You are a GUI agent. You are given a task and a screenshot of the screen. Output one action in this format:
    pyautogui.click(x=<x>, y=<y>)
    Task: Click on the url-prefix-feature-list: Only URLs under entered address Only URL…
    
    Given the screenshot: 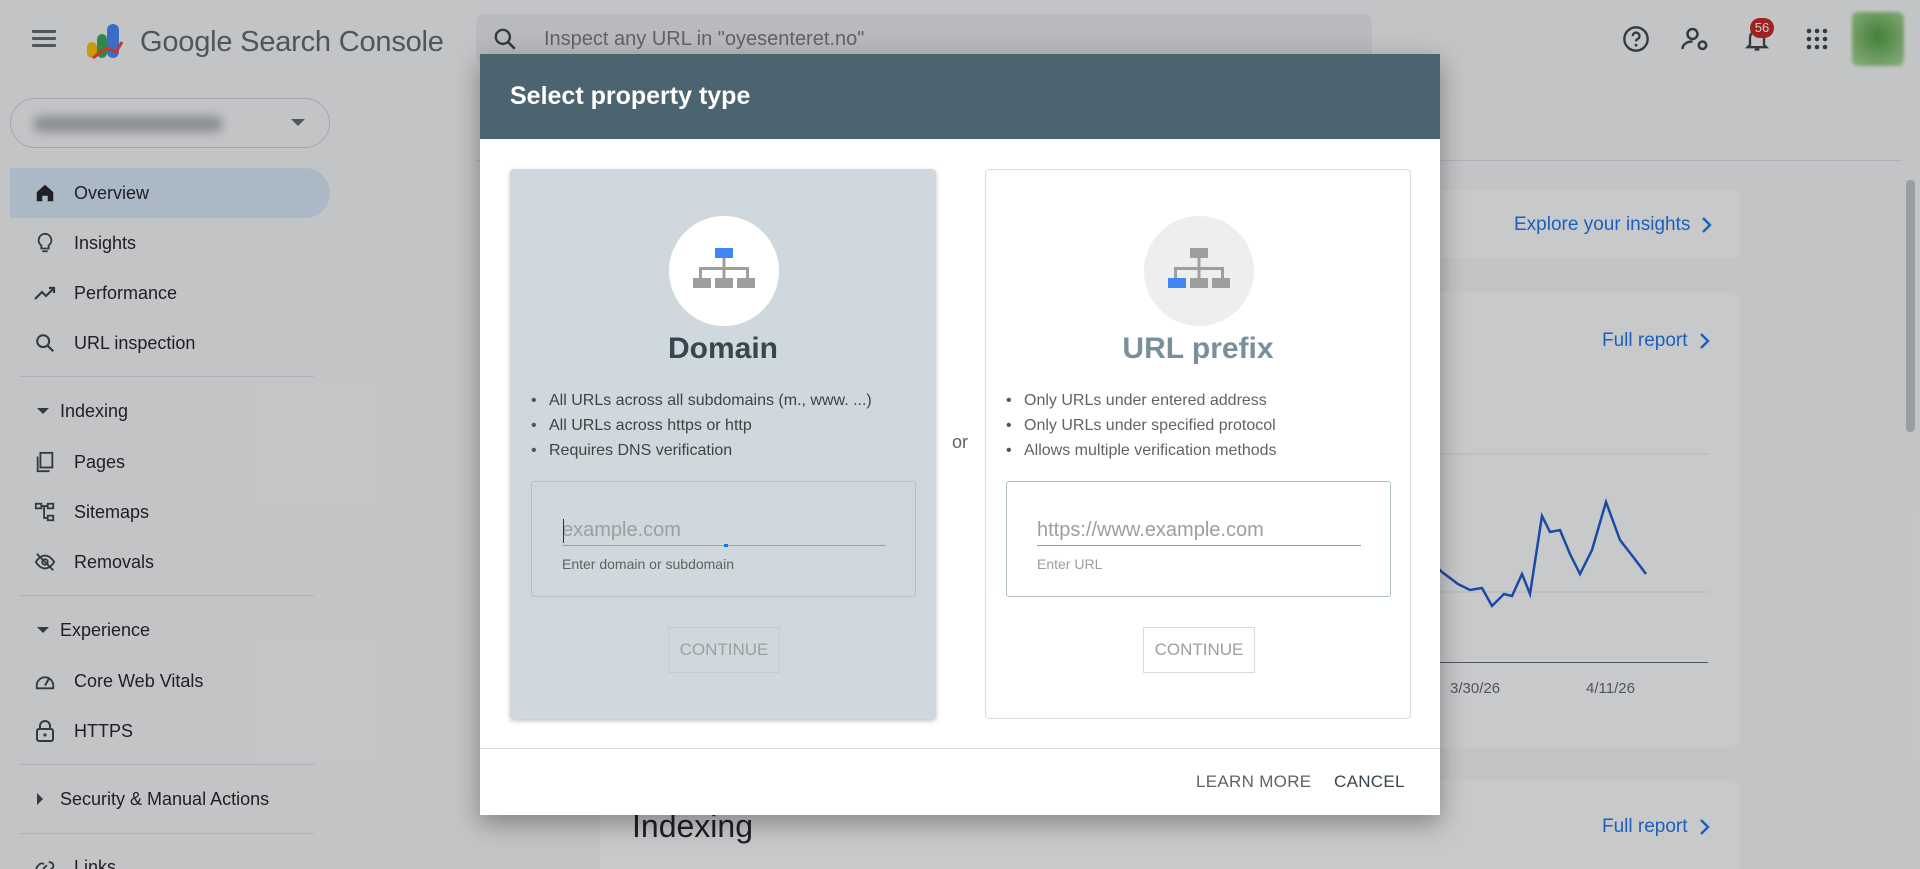 What is the action you would take?
    pyautogui.click(x=1141, y=425)
    